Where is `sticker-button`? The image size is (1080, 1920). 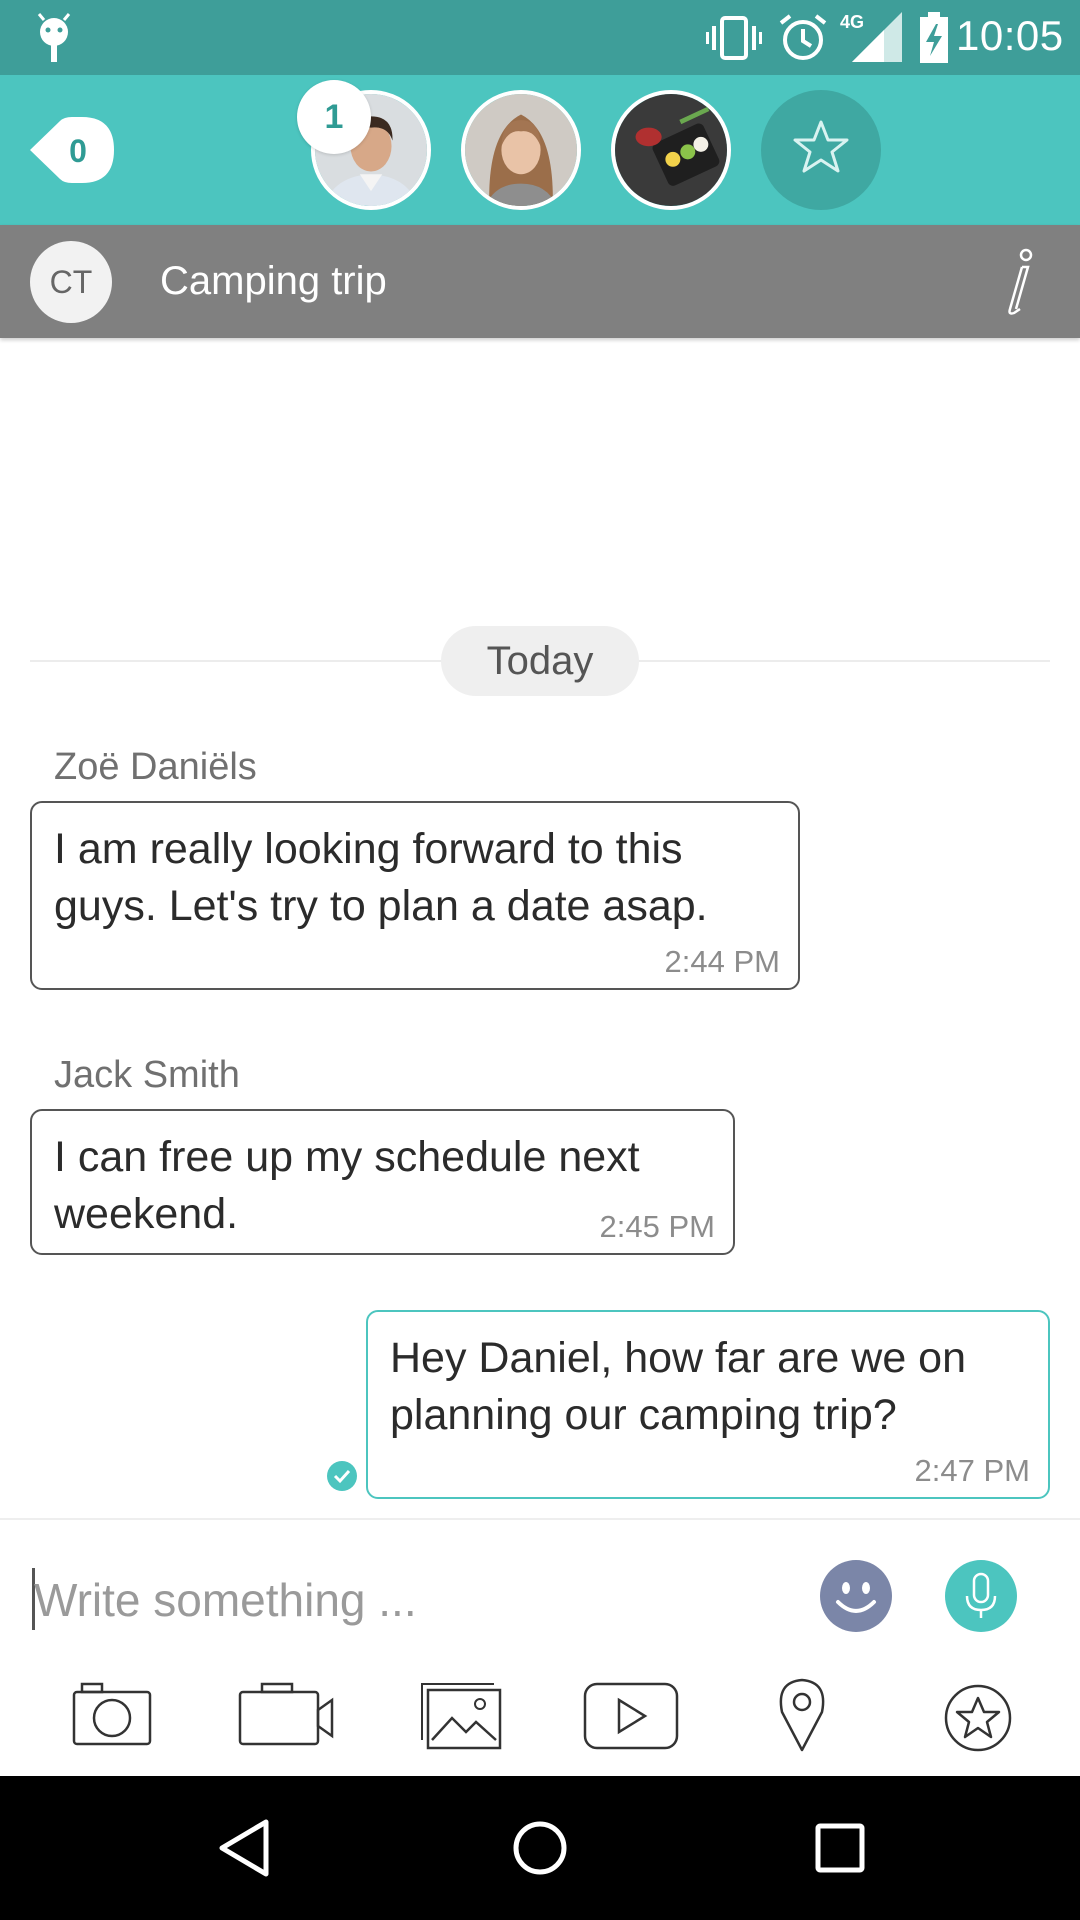
sticker-button is located at coordinates (978, 1716).